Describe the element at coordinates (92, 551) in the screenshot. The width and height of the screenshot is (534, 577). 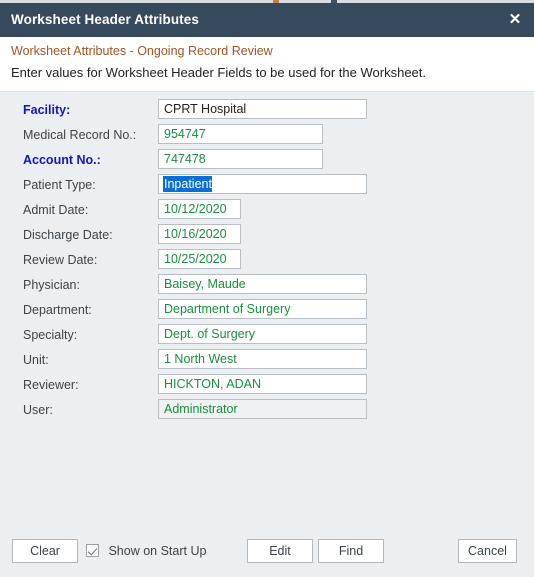
I see `checkmark-icon` at that location.